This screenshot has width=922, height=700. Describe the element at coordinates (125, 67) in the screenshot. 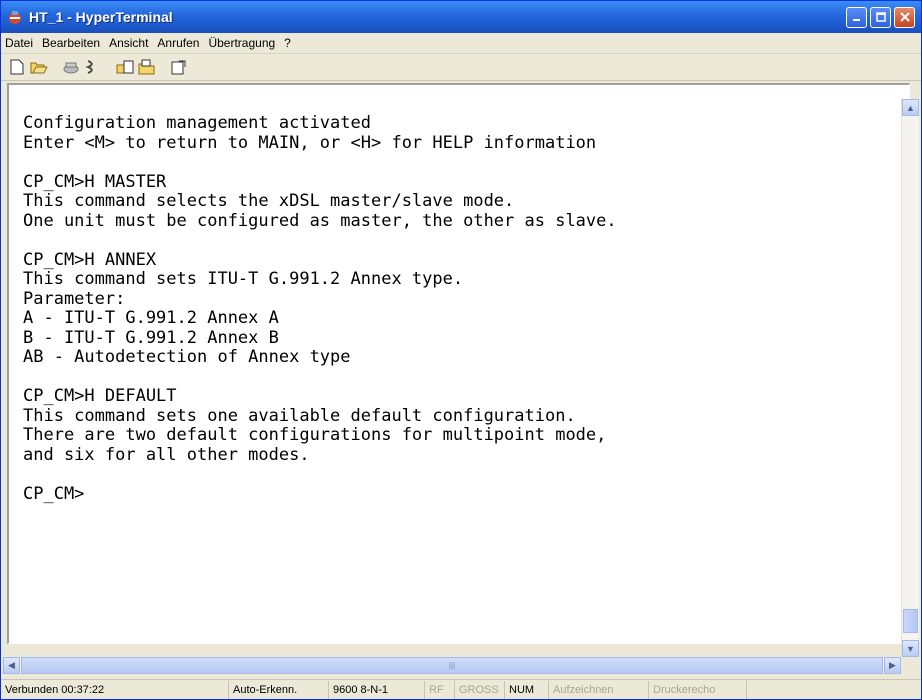

I see `send-icon` at that location.